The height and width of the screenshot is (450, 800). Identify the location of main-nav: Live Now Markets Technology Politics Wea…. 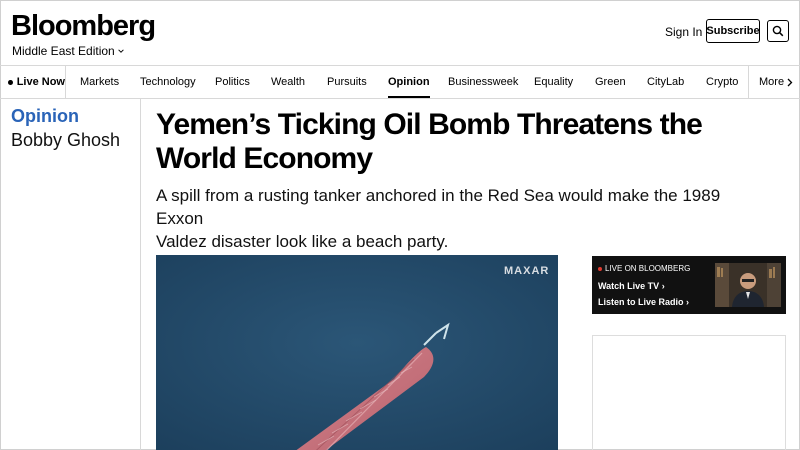
(400, 82).